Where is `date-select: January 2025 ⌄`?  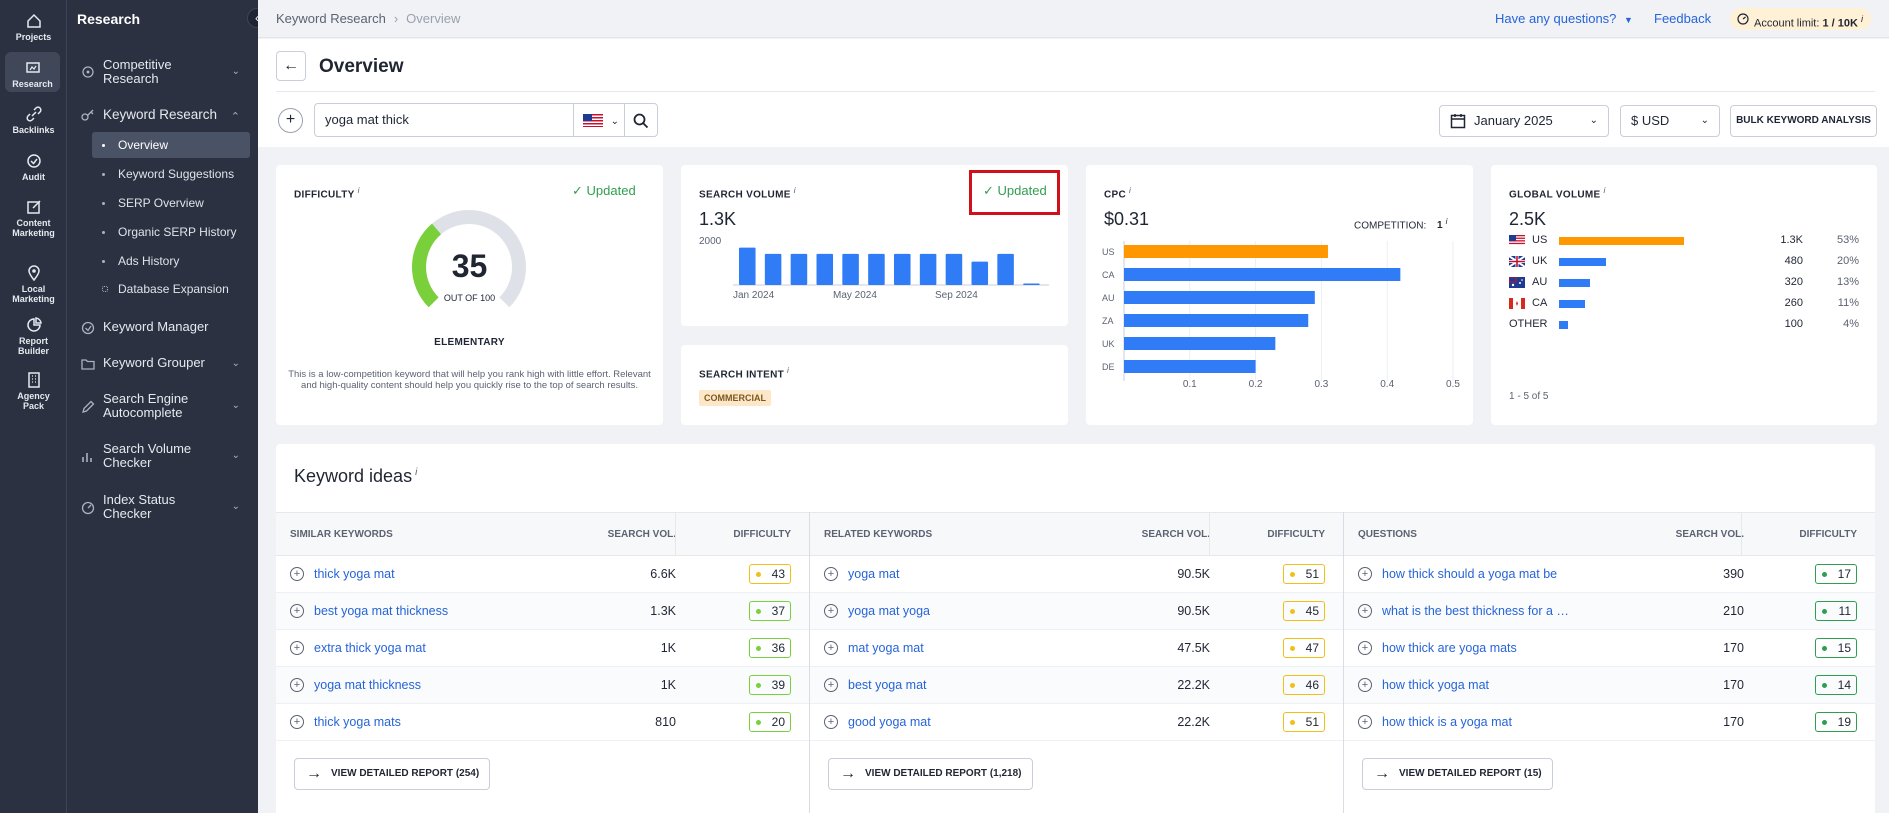
date-select: January 2025 ⌄ is located at coordinates (1524, 121).